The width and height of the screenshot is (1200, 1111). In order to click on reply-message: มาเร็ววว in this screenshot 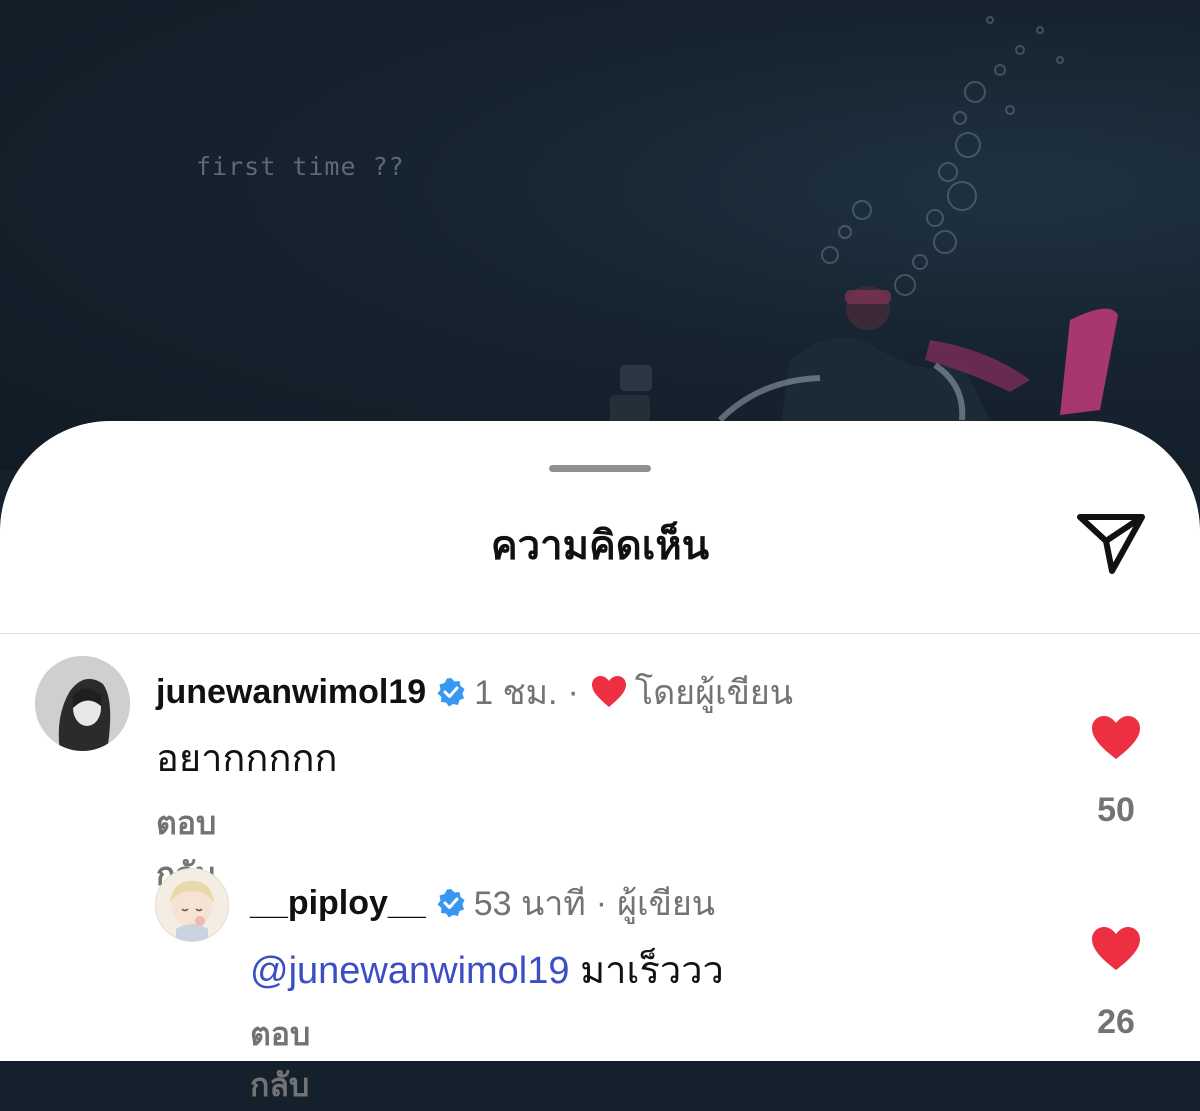, I will do `click(652, 971)`.